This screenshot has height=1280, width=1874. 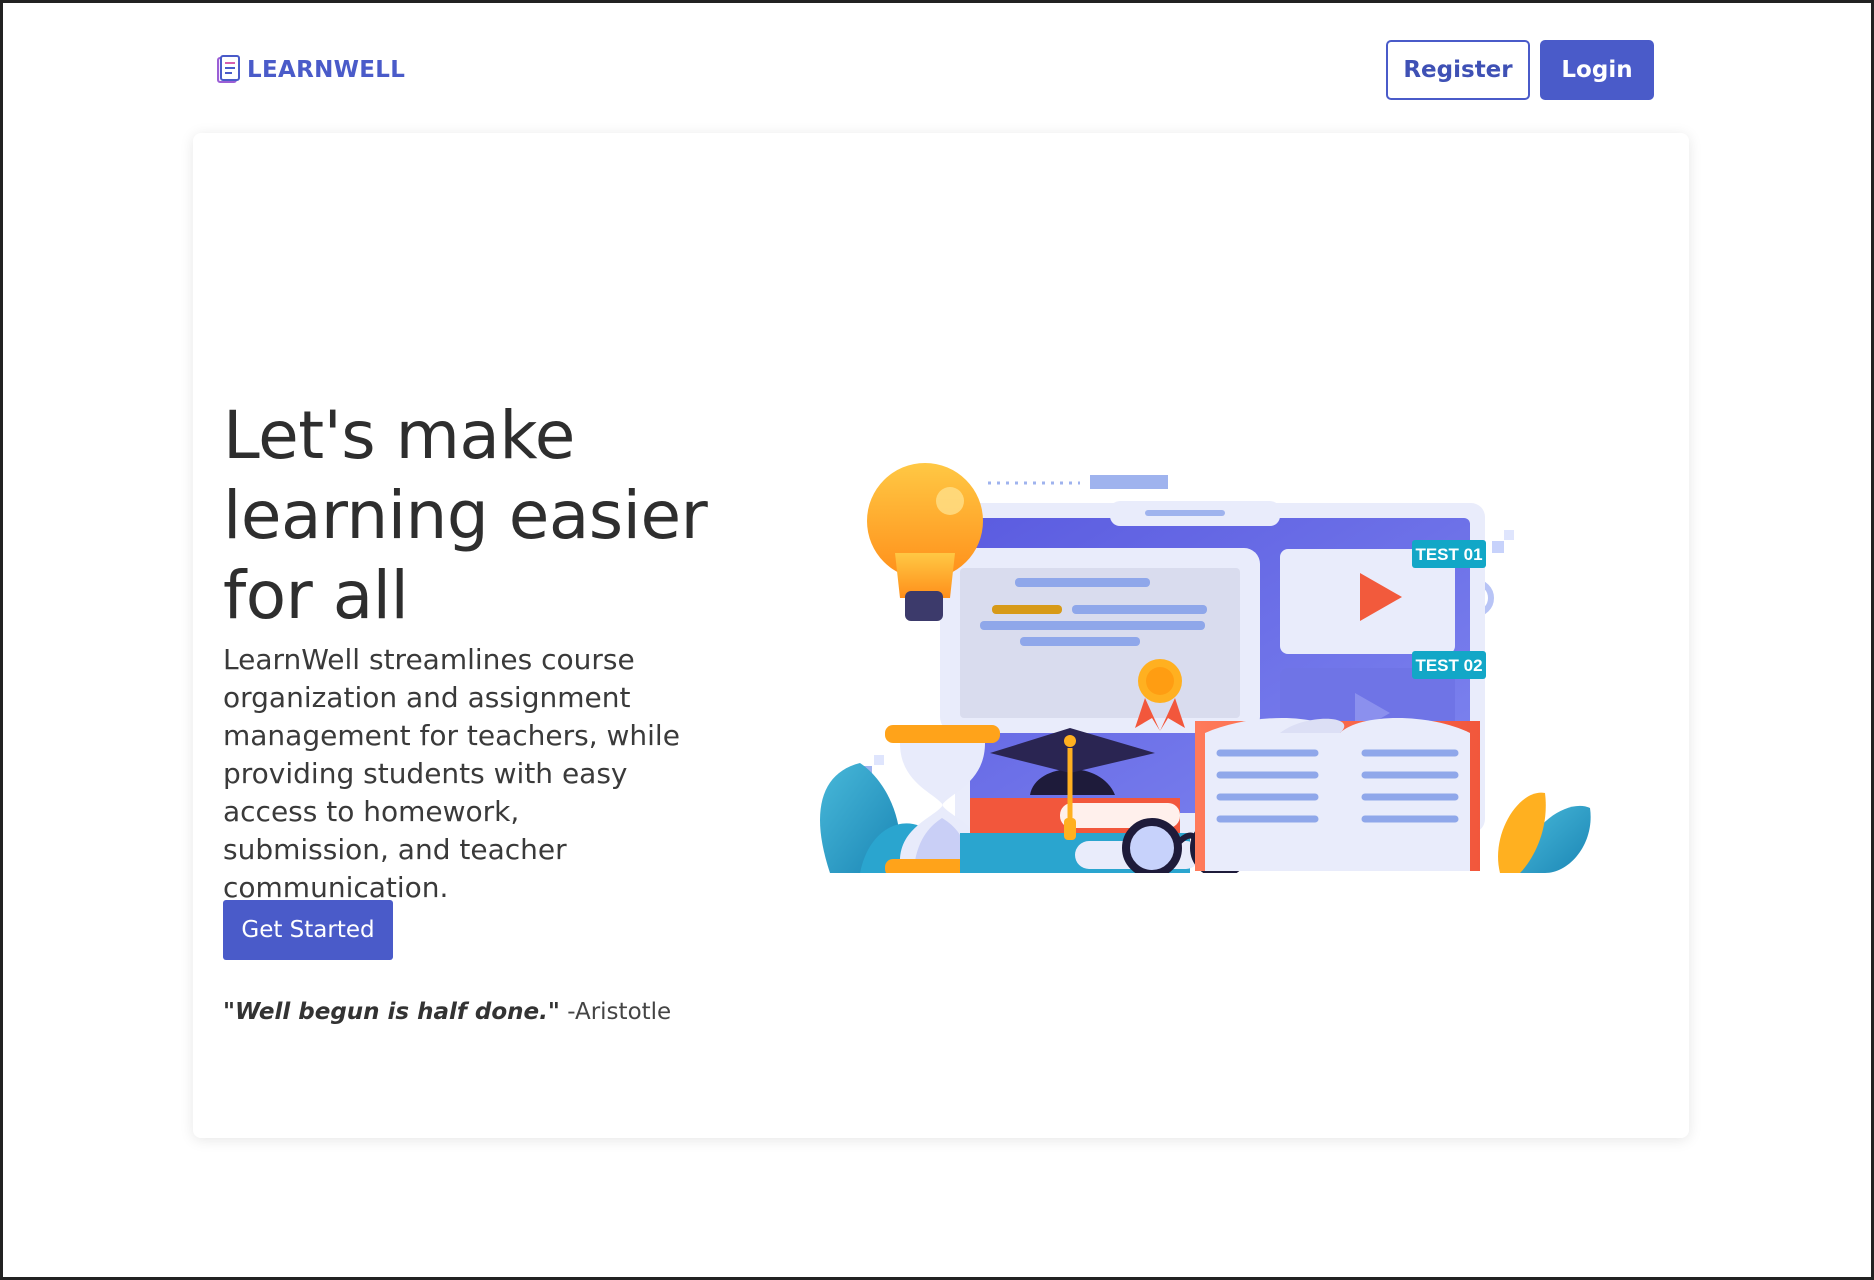 What do you see at coordinates (1200, 678) in the screenshot?
I see `learning-illustration: TEST 01 TEST 02` at bounding box center [1200, 678].